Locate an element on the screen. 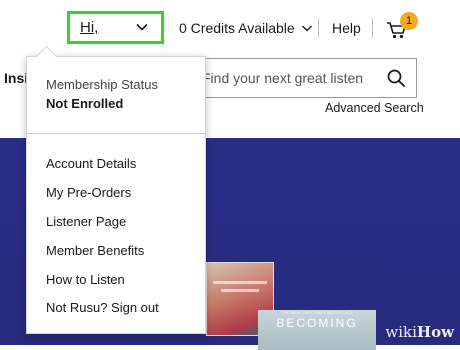 The width and height of the screenshot is (460, 350). wikihow-watermark: wikiHow is located at coordinates (419, 332).